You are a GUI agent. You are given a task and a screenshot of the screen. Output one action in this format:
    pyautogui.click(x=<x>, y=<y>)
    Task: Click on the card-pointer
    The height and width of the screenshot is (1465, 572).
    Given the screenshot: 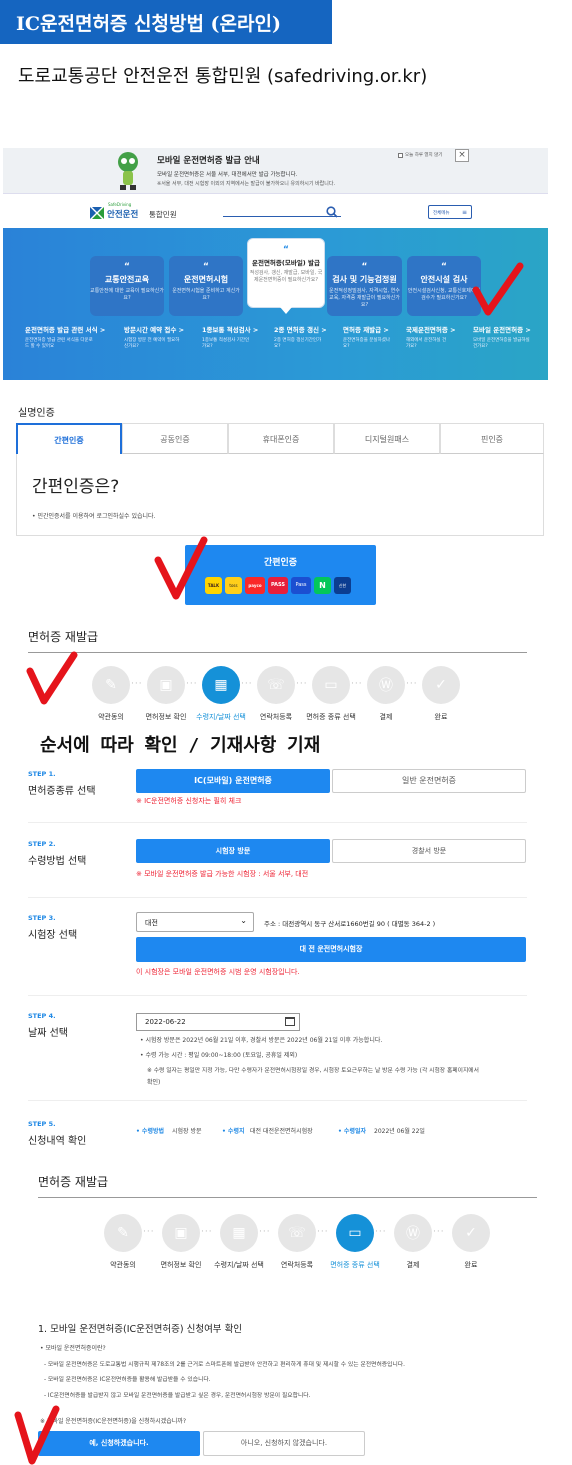 What is the action you would take?
    pyautogui.click(x=286, y=310)
    